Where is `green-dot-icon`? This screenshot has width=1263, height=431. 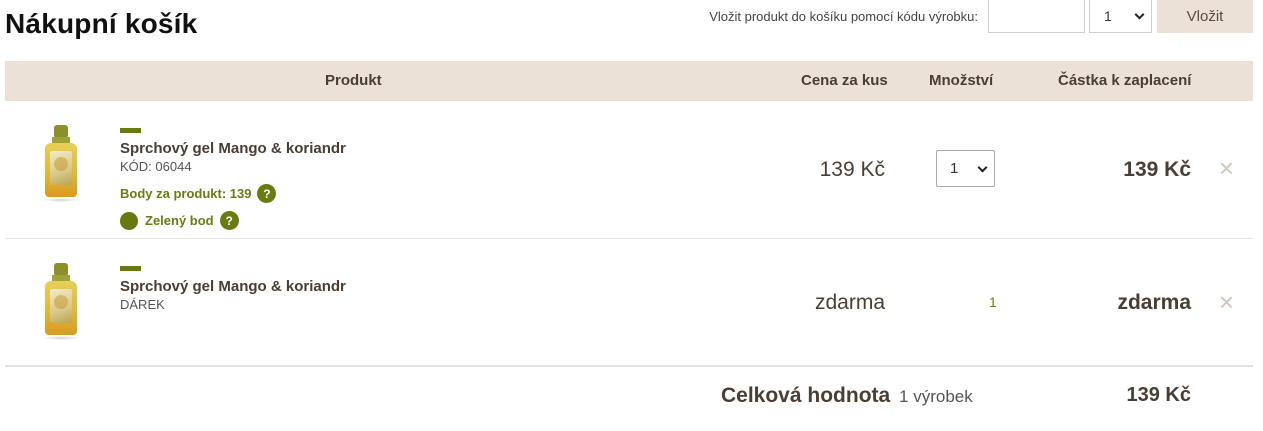
green-dot-icon is located at coordinates (129, 220).